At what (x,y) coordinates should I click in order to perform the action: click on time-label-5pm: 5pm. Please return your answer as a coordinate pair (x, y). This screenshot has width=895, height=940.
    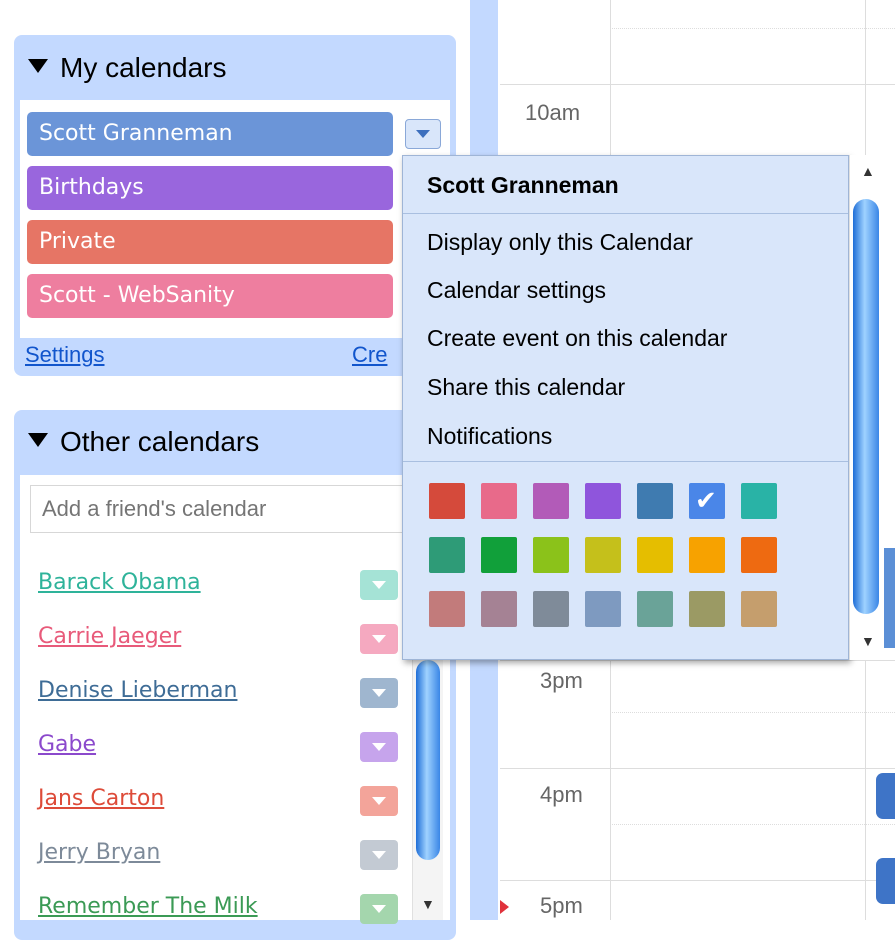
    Looking at the image, I should click on (561, 905).